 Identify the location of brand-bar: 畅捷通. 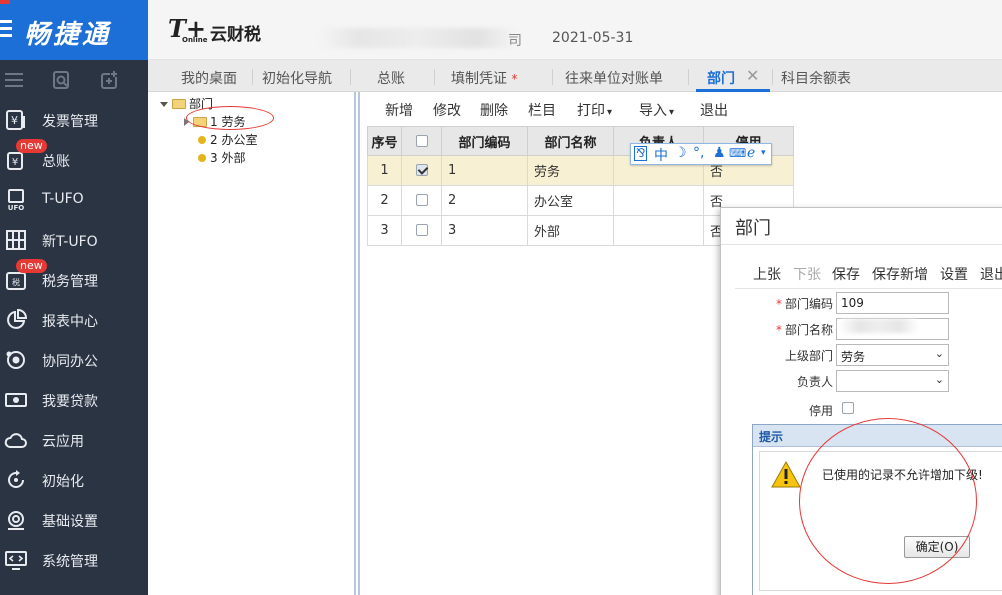
(74, 30).